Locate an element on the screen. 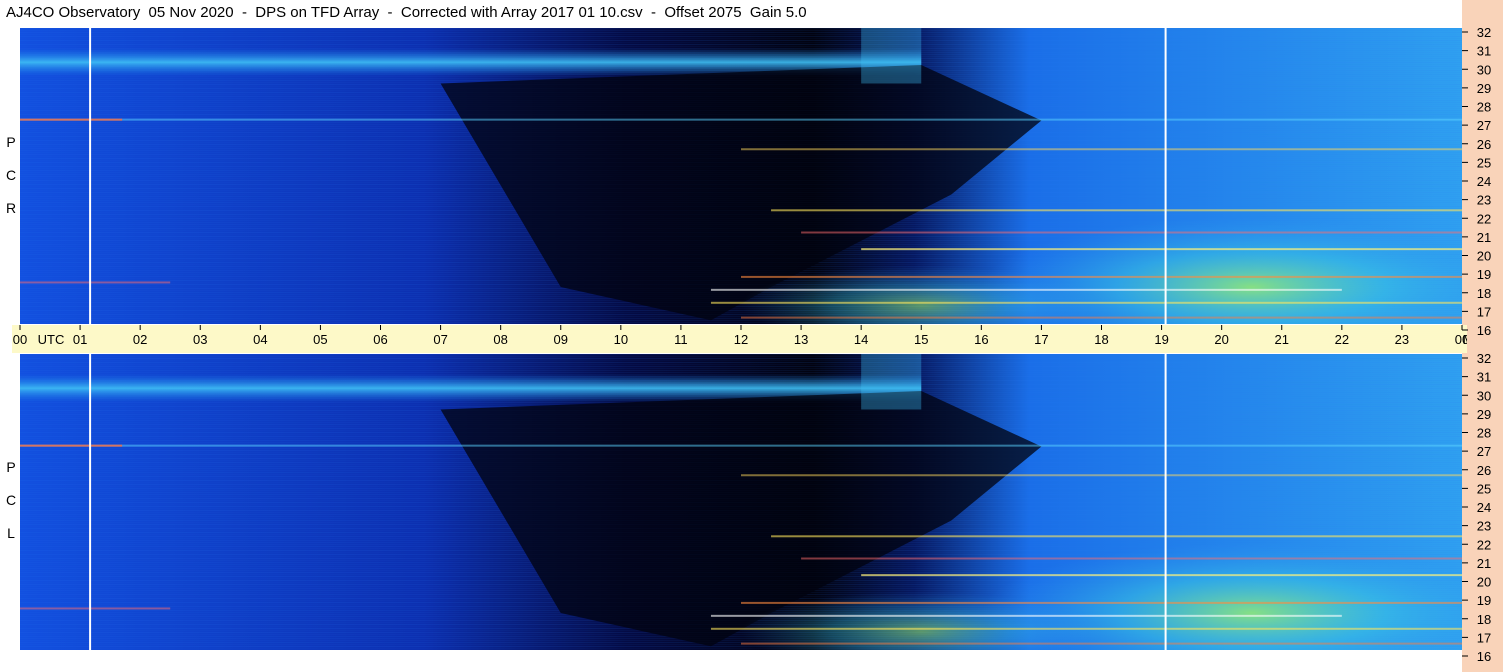 Image resolution: width=1503 pixels, height=672 pixels. time-tick-label: 10 is located at coordinates (621, 339).